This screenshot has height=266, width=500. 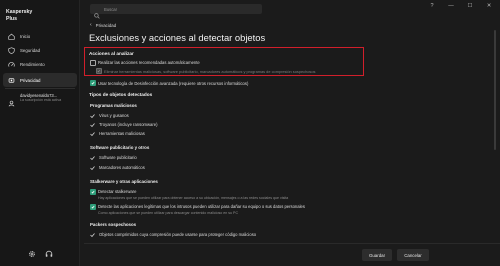 What do you see at coordinates (114, 115) in the screenshot?
I see `list-item-label: Virus y gusanos` at bounding box center [114, 115].